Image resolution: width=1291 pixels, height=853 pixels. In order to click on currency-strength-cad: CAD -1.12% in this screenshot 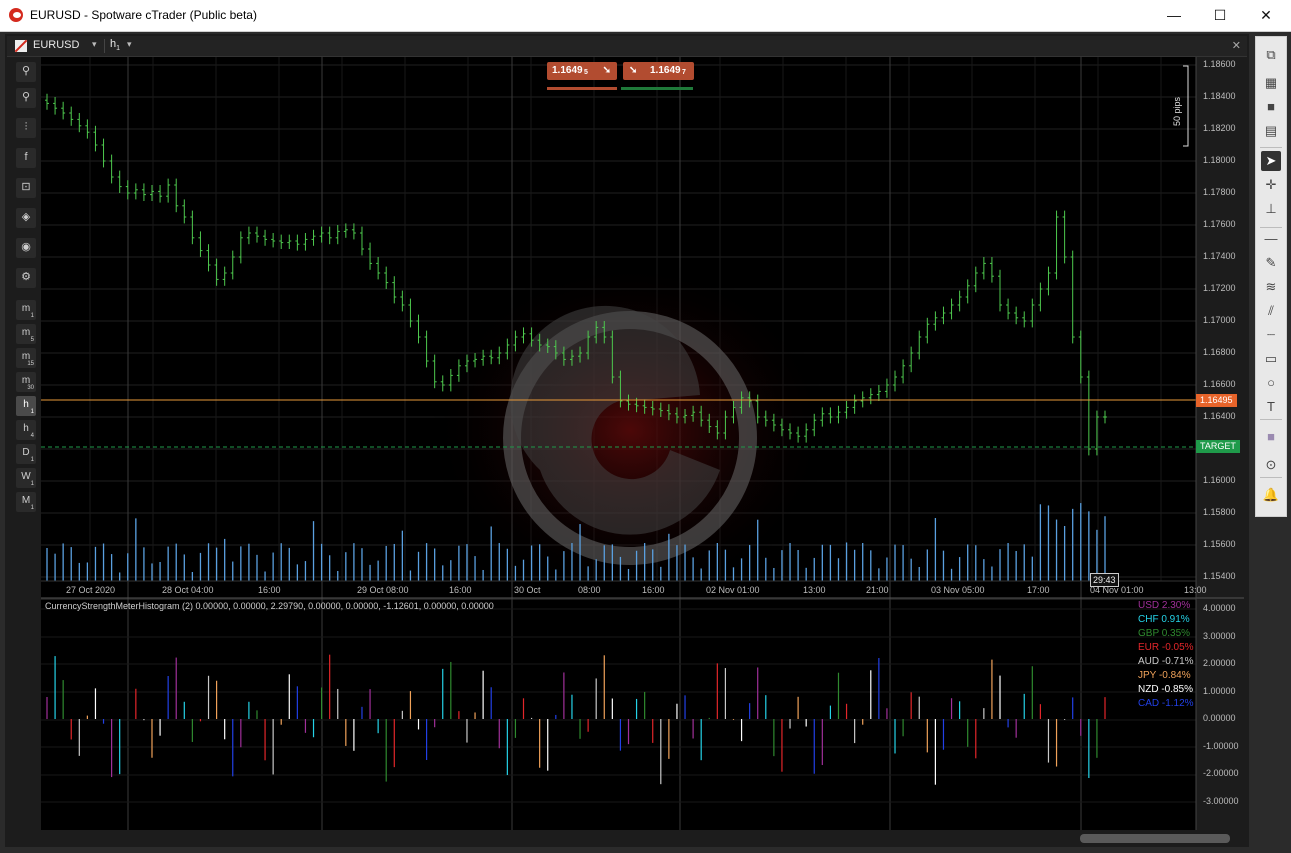, I will do `click(1166, 703)`.